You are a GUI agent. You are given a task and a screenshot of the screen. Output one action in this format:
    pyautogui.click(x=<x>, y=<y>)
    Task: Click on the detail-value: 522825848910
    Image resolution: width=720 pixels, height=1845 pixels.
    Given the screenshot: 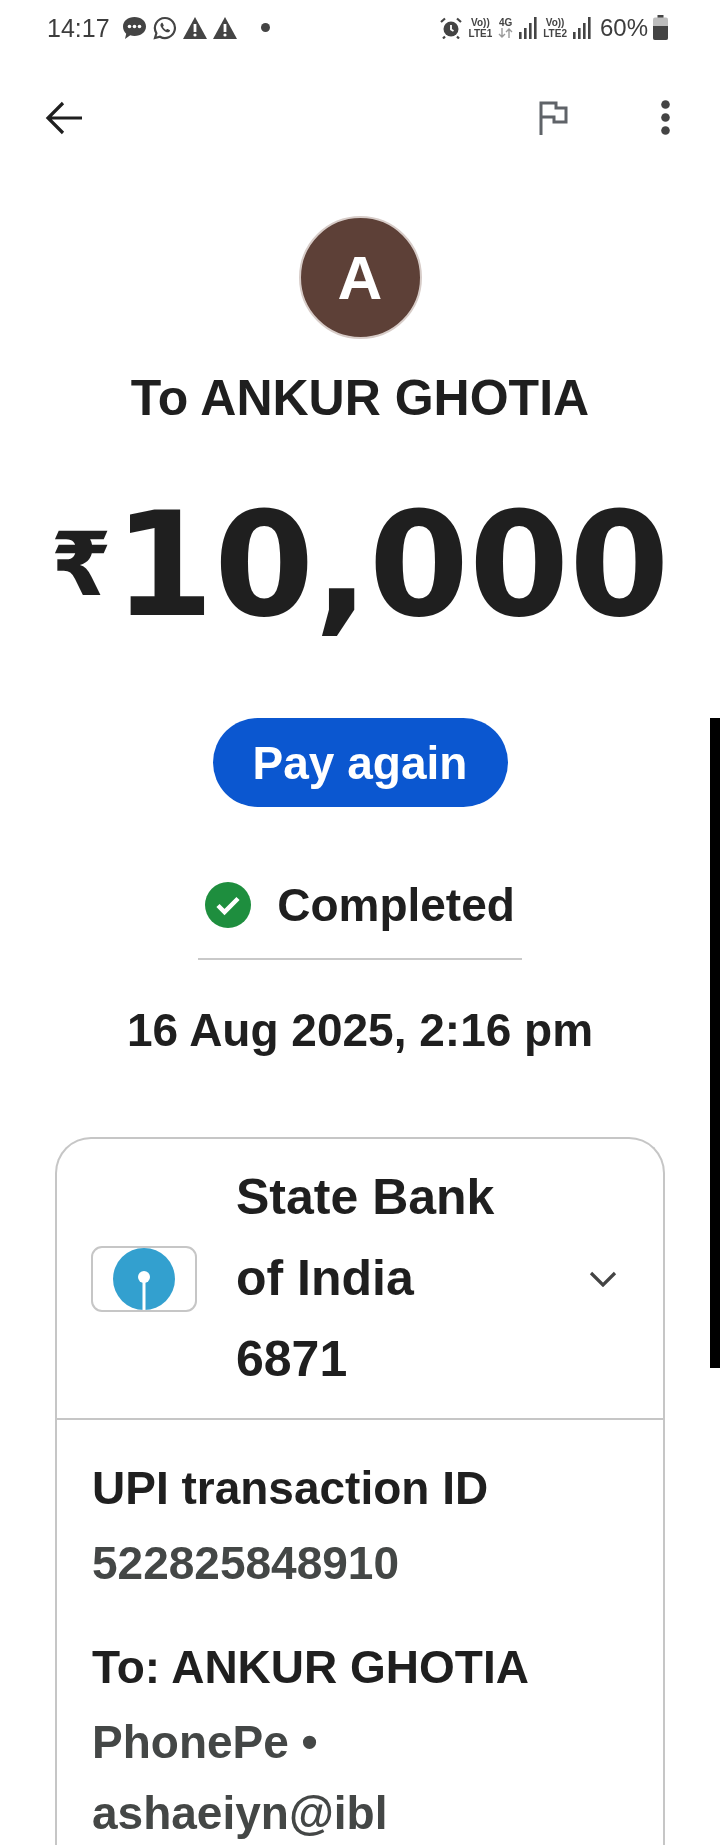 What is the action you would take?
    pyautogui.click(x=246, y=1563)
    